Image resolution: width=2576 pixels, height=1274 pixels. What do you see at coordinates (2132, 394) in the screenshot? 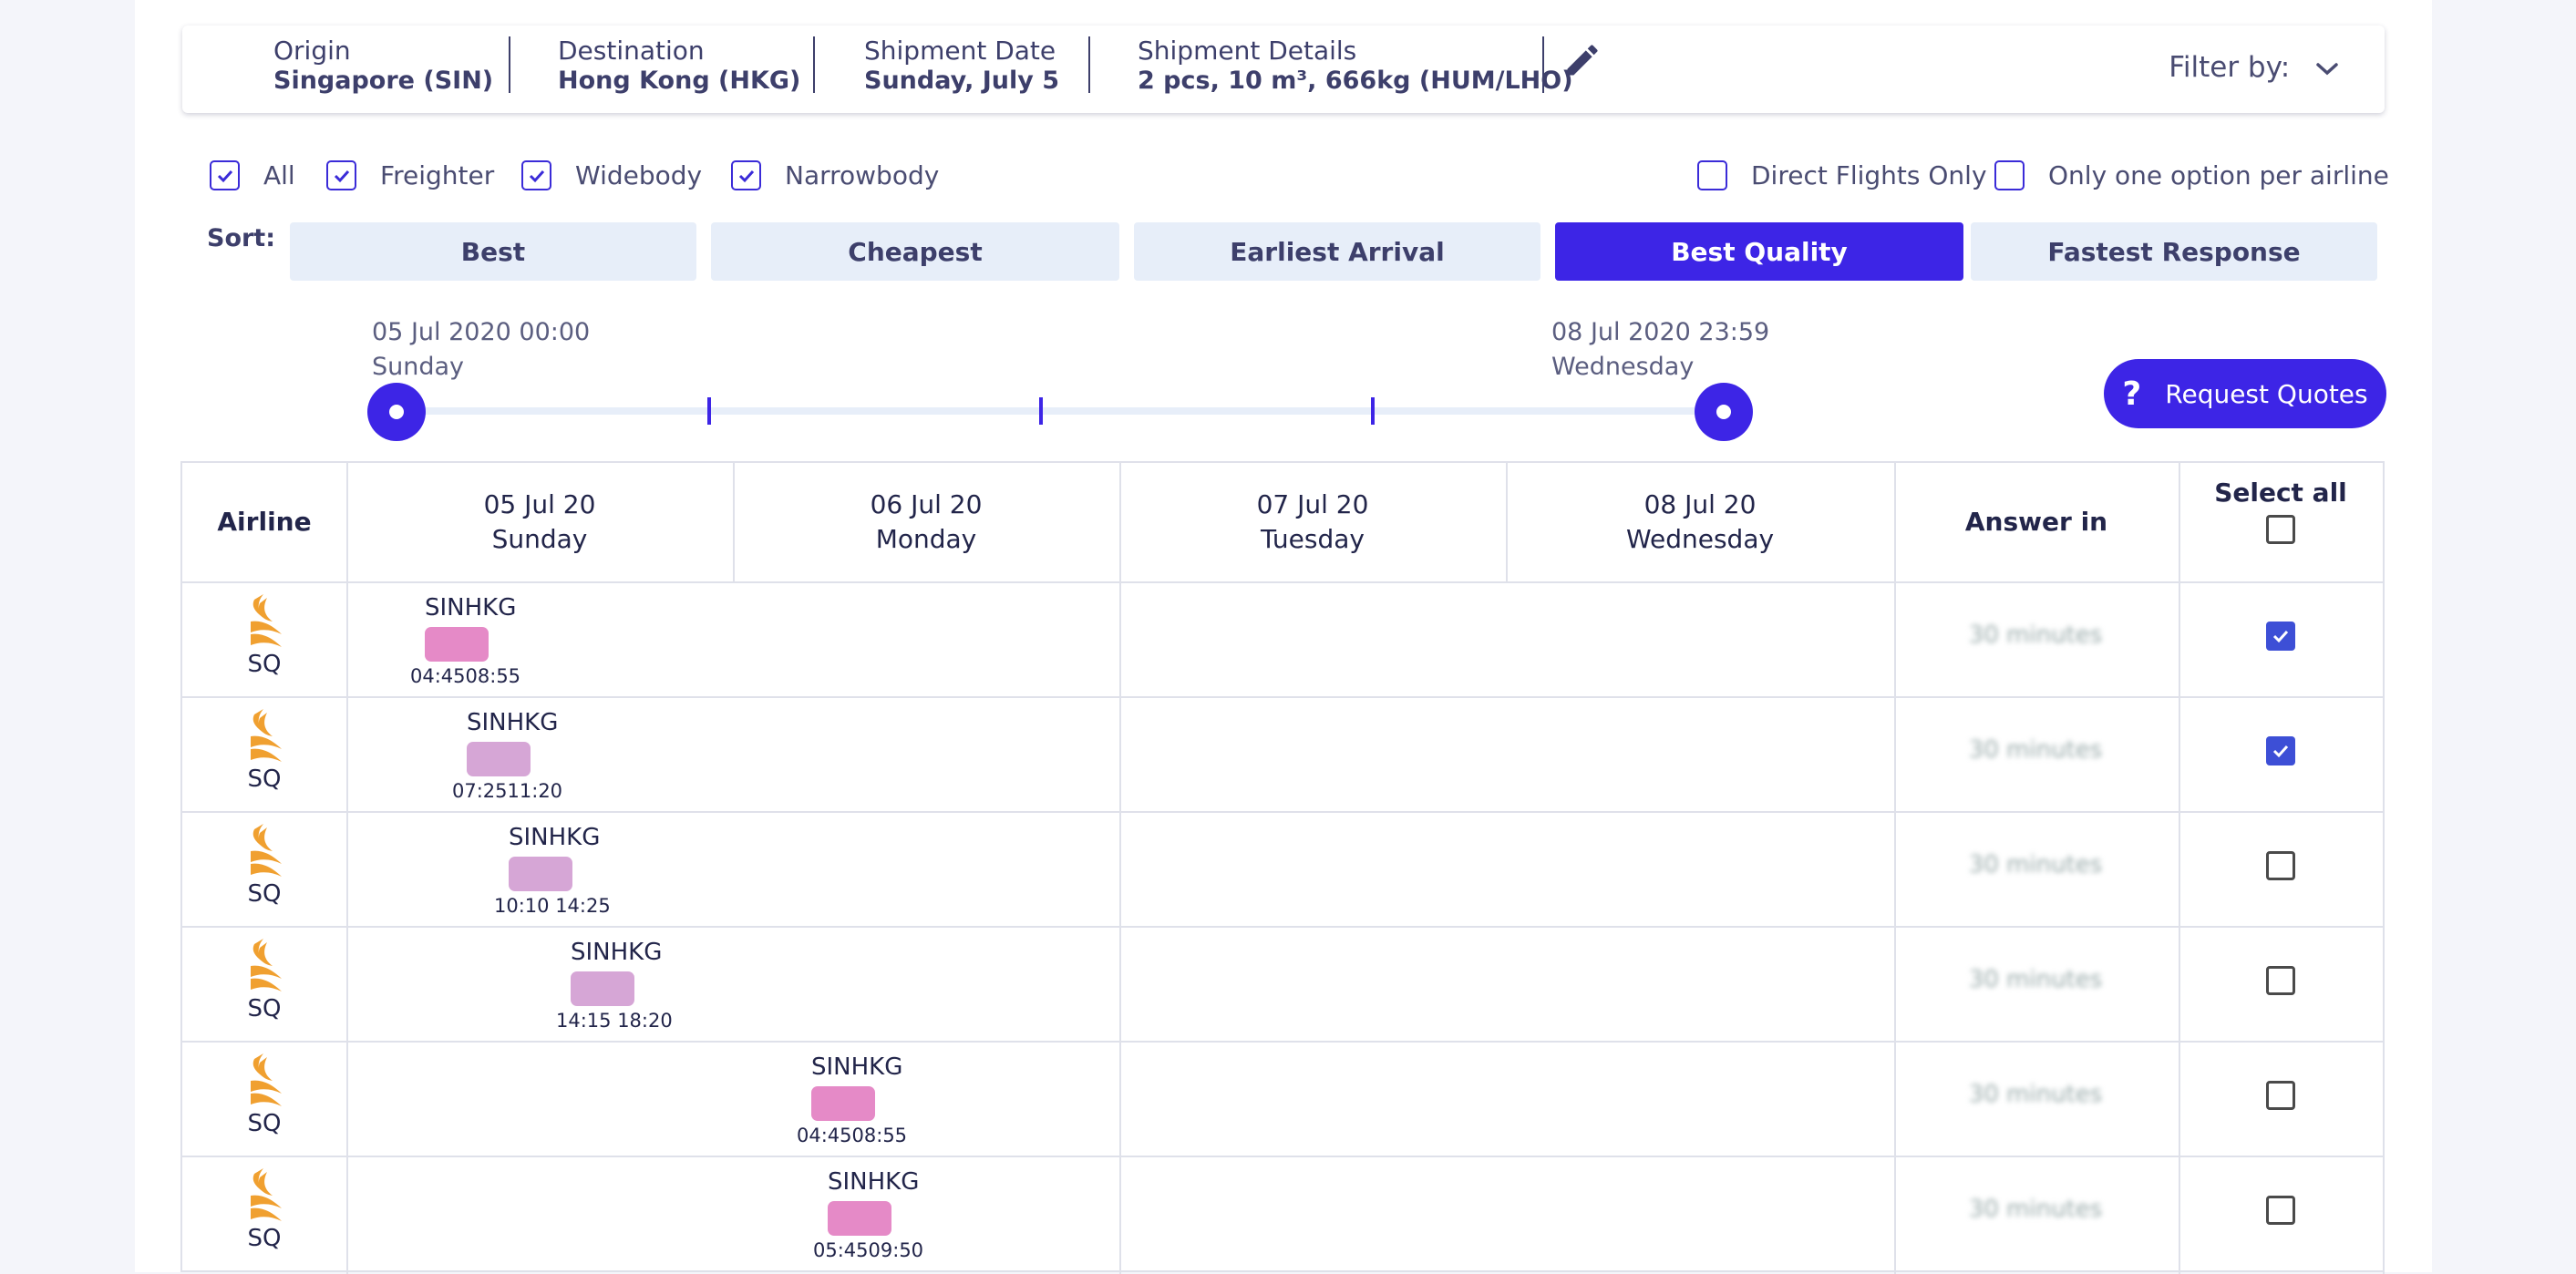
I see `question-mark-icon: ?` at bounding box center [2132, 394].